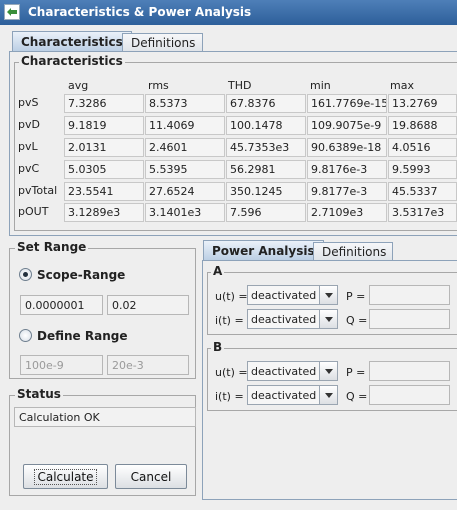 This screenshot has width=457, height=510. I want to click on group-b-u-select: deactivated, so click(292, 371).